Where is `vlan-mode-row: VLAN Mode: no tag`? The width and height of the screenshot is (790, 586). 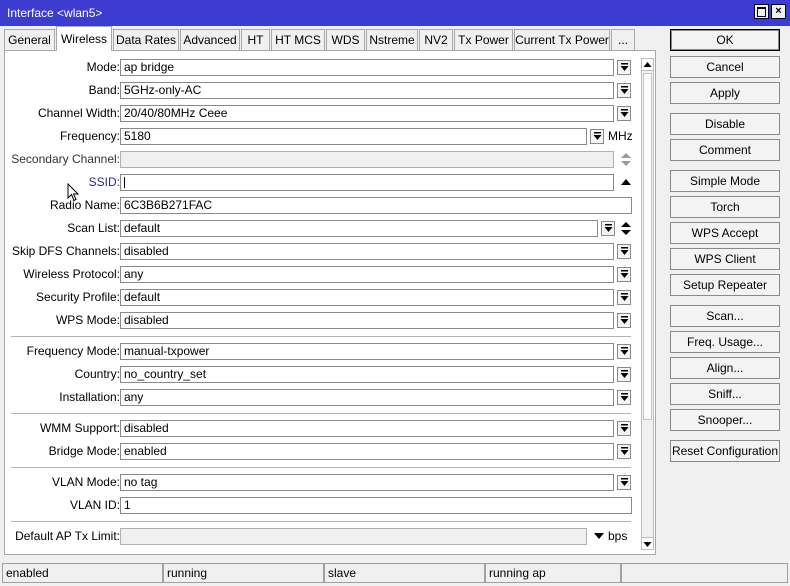 vlan-mode-row: VLAN Mode: no tag is located at coordinates (325, 482).